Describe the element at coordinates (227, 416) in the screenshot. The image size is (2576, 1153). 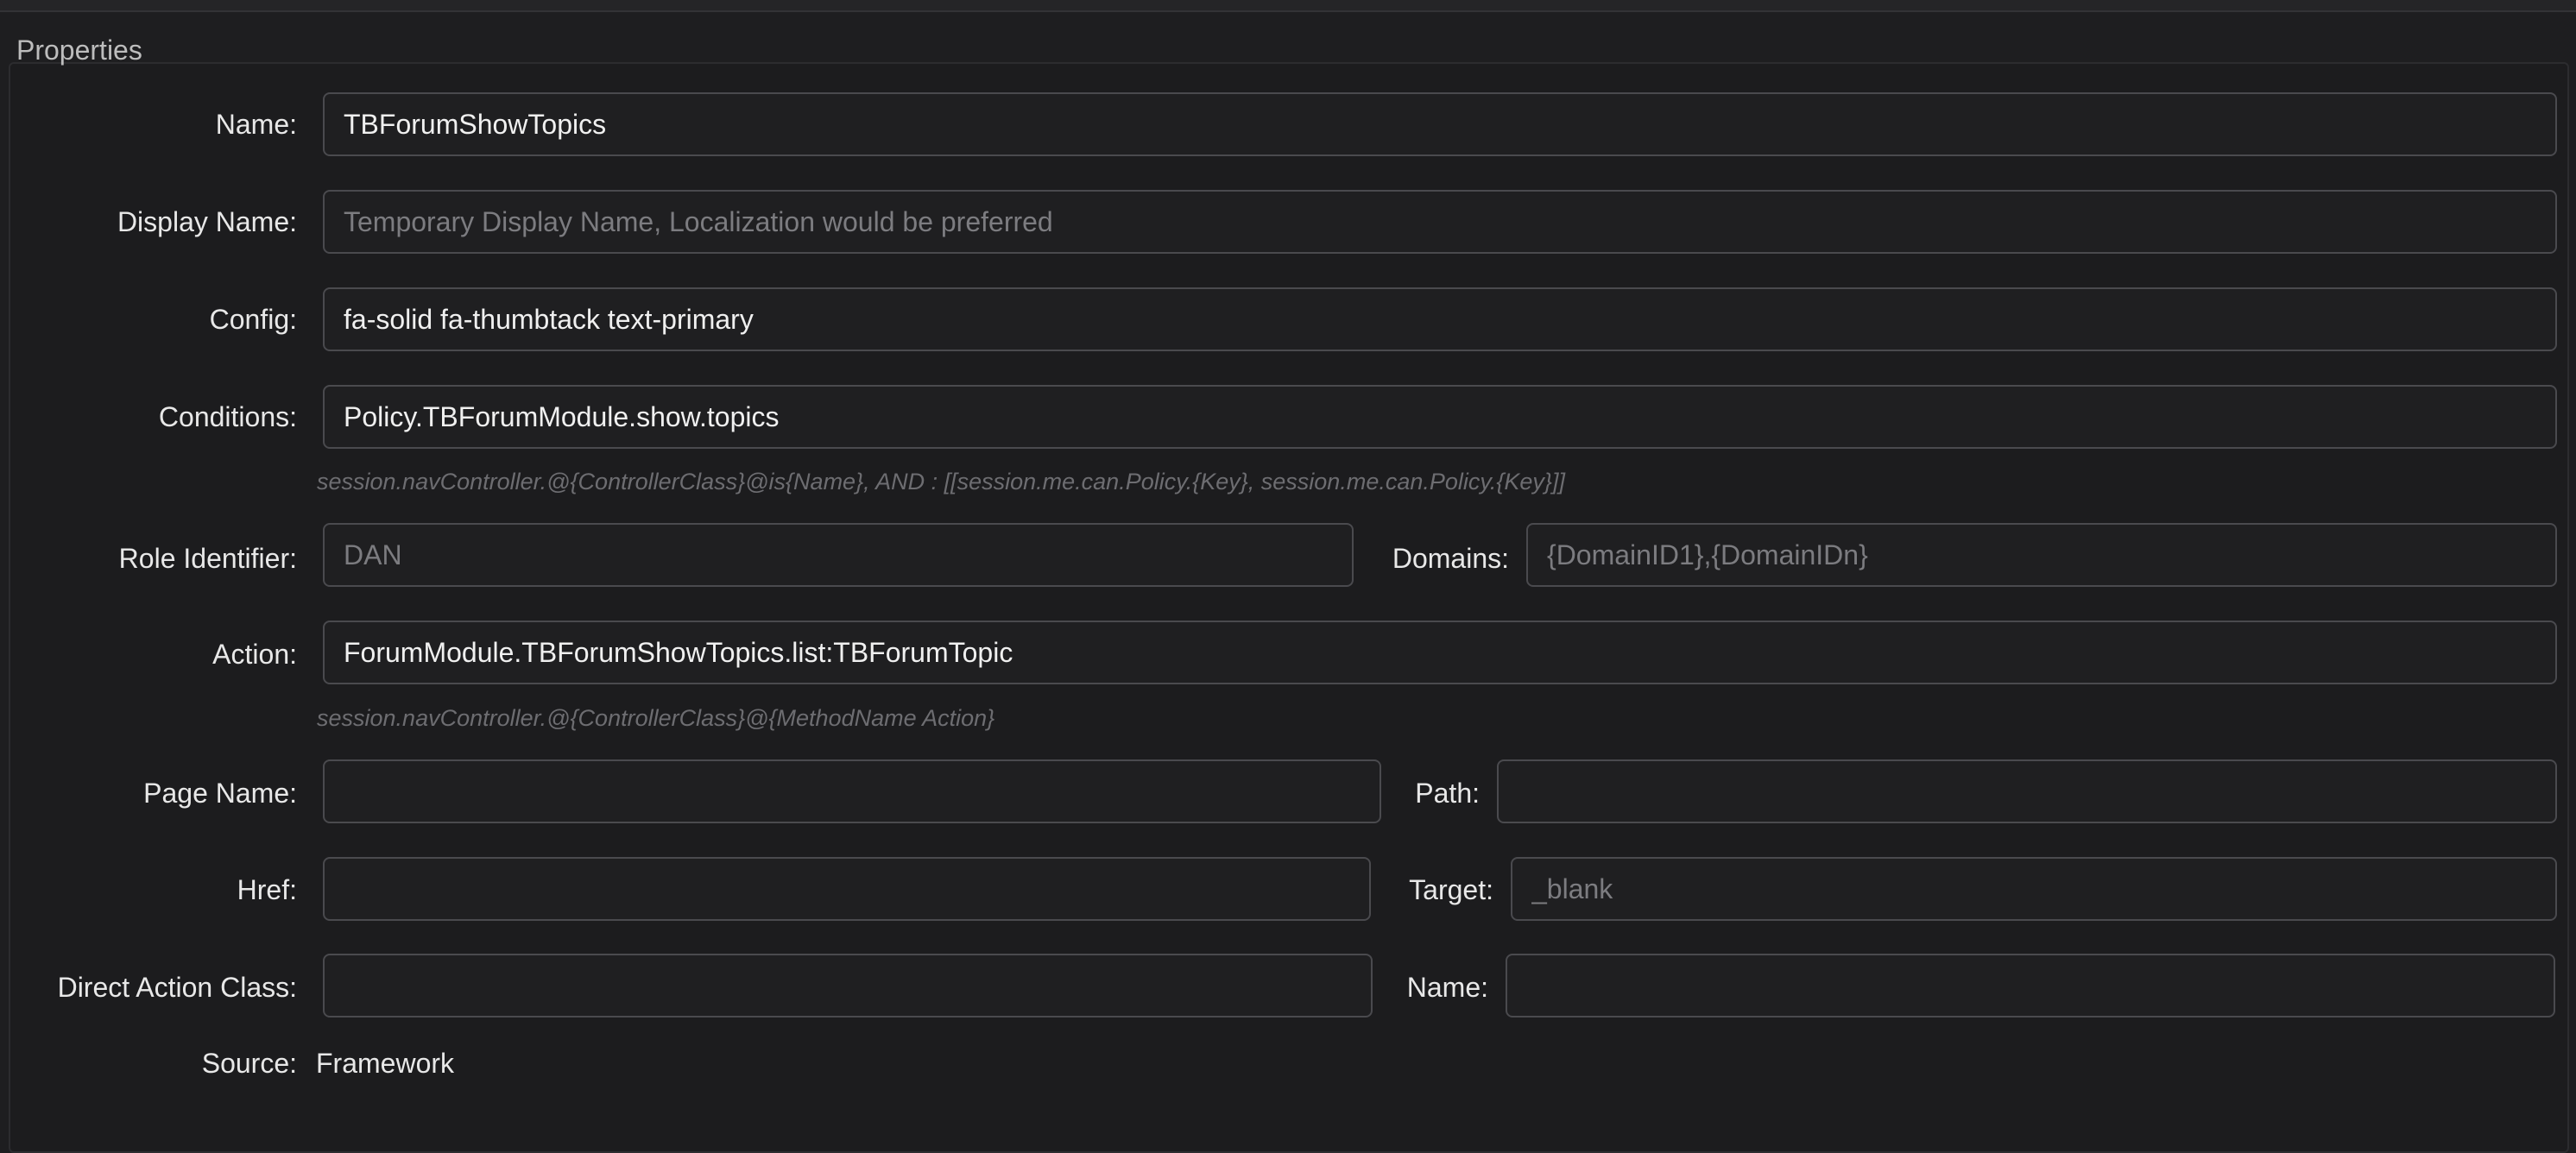
I see `conditions-label: Conditions:` at that location.